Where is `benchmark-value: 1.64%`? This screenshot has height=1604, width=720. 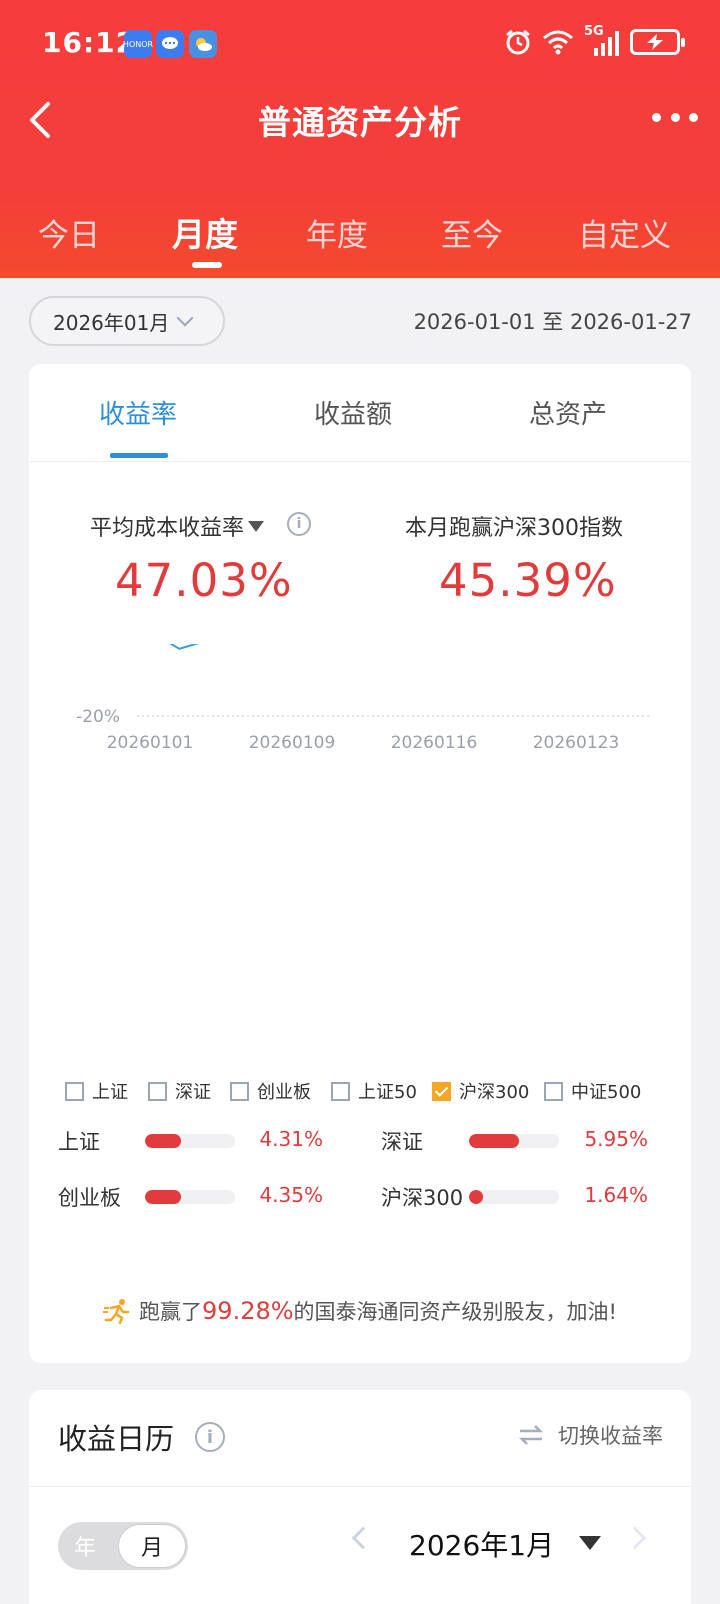
benchmark-value: 1.64% is located at coordinates (616, 1195).